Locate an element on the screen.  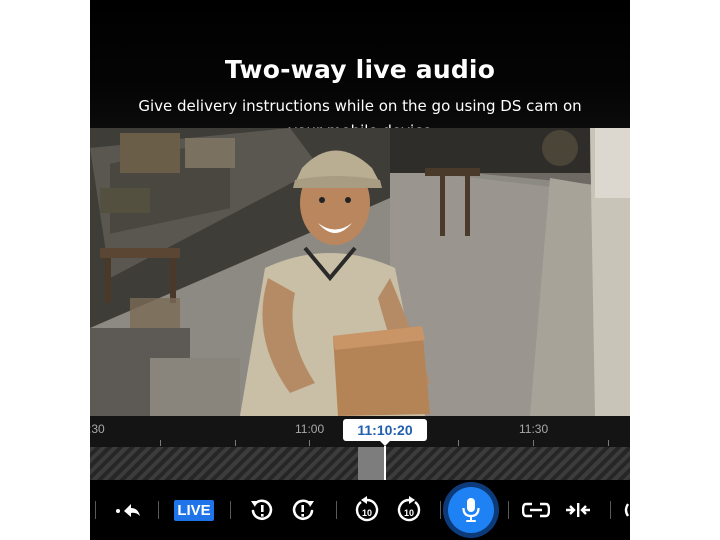
talk-button is located at coordinates (471, 510).